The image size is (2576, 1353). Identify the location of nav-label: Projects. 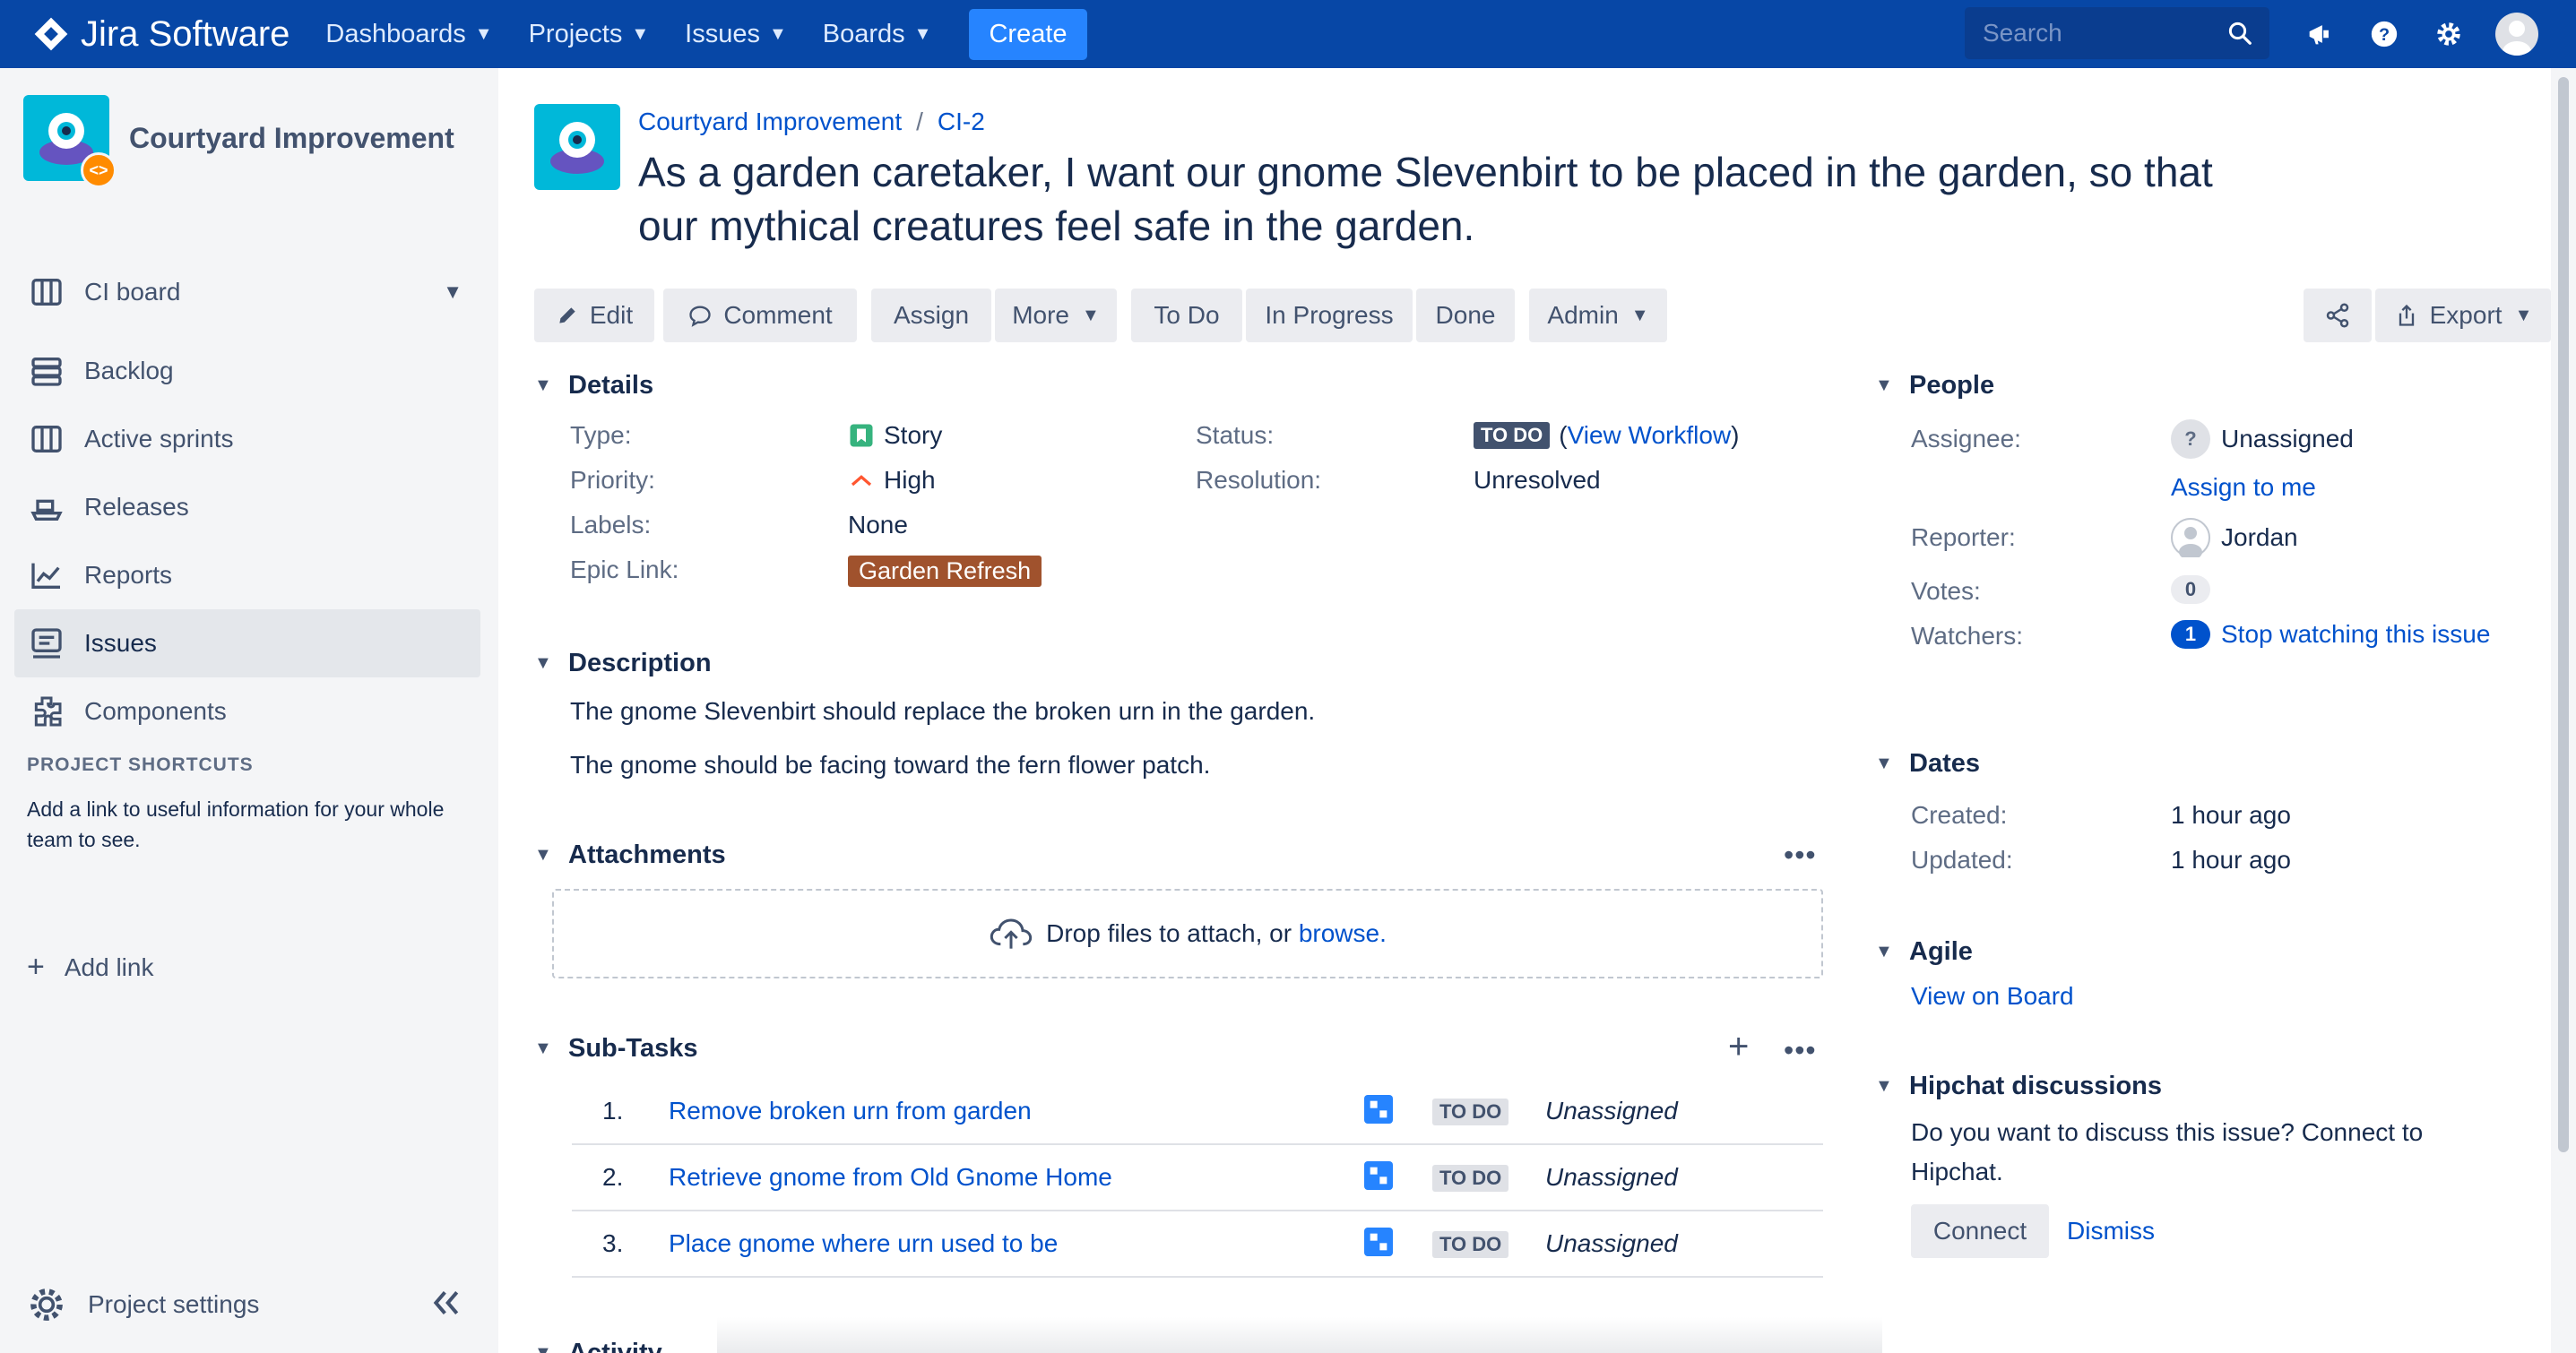
(575, 33).